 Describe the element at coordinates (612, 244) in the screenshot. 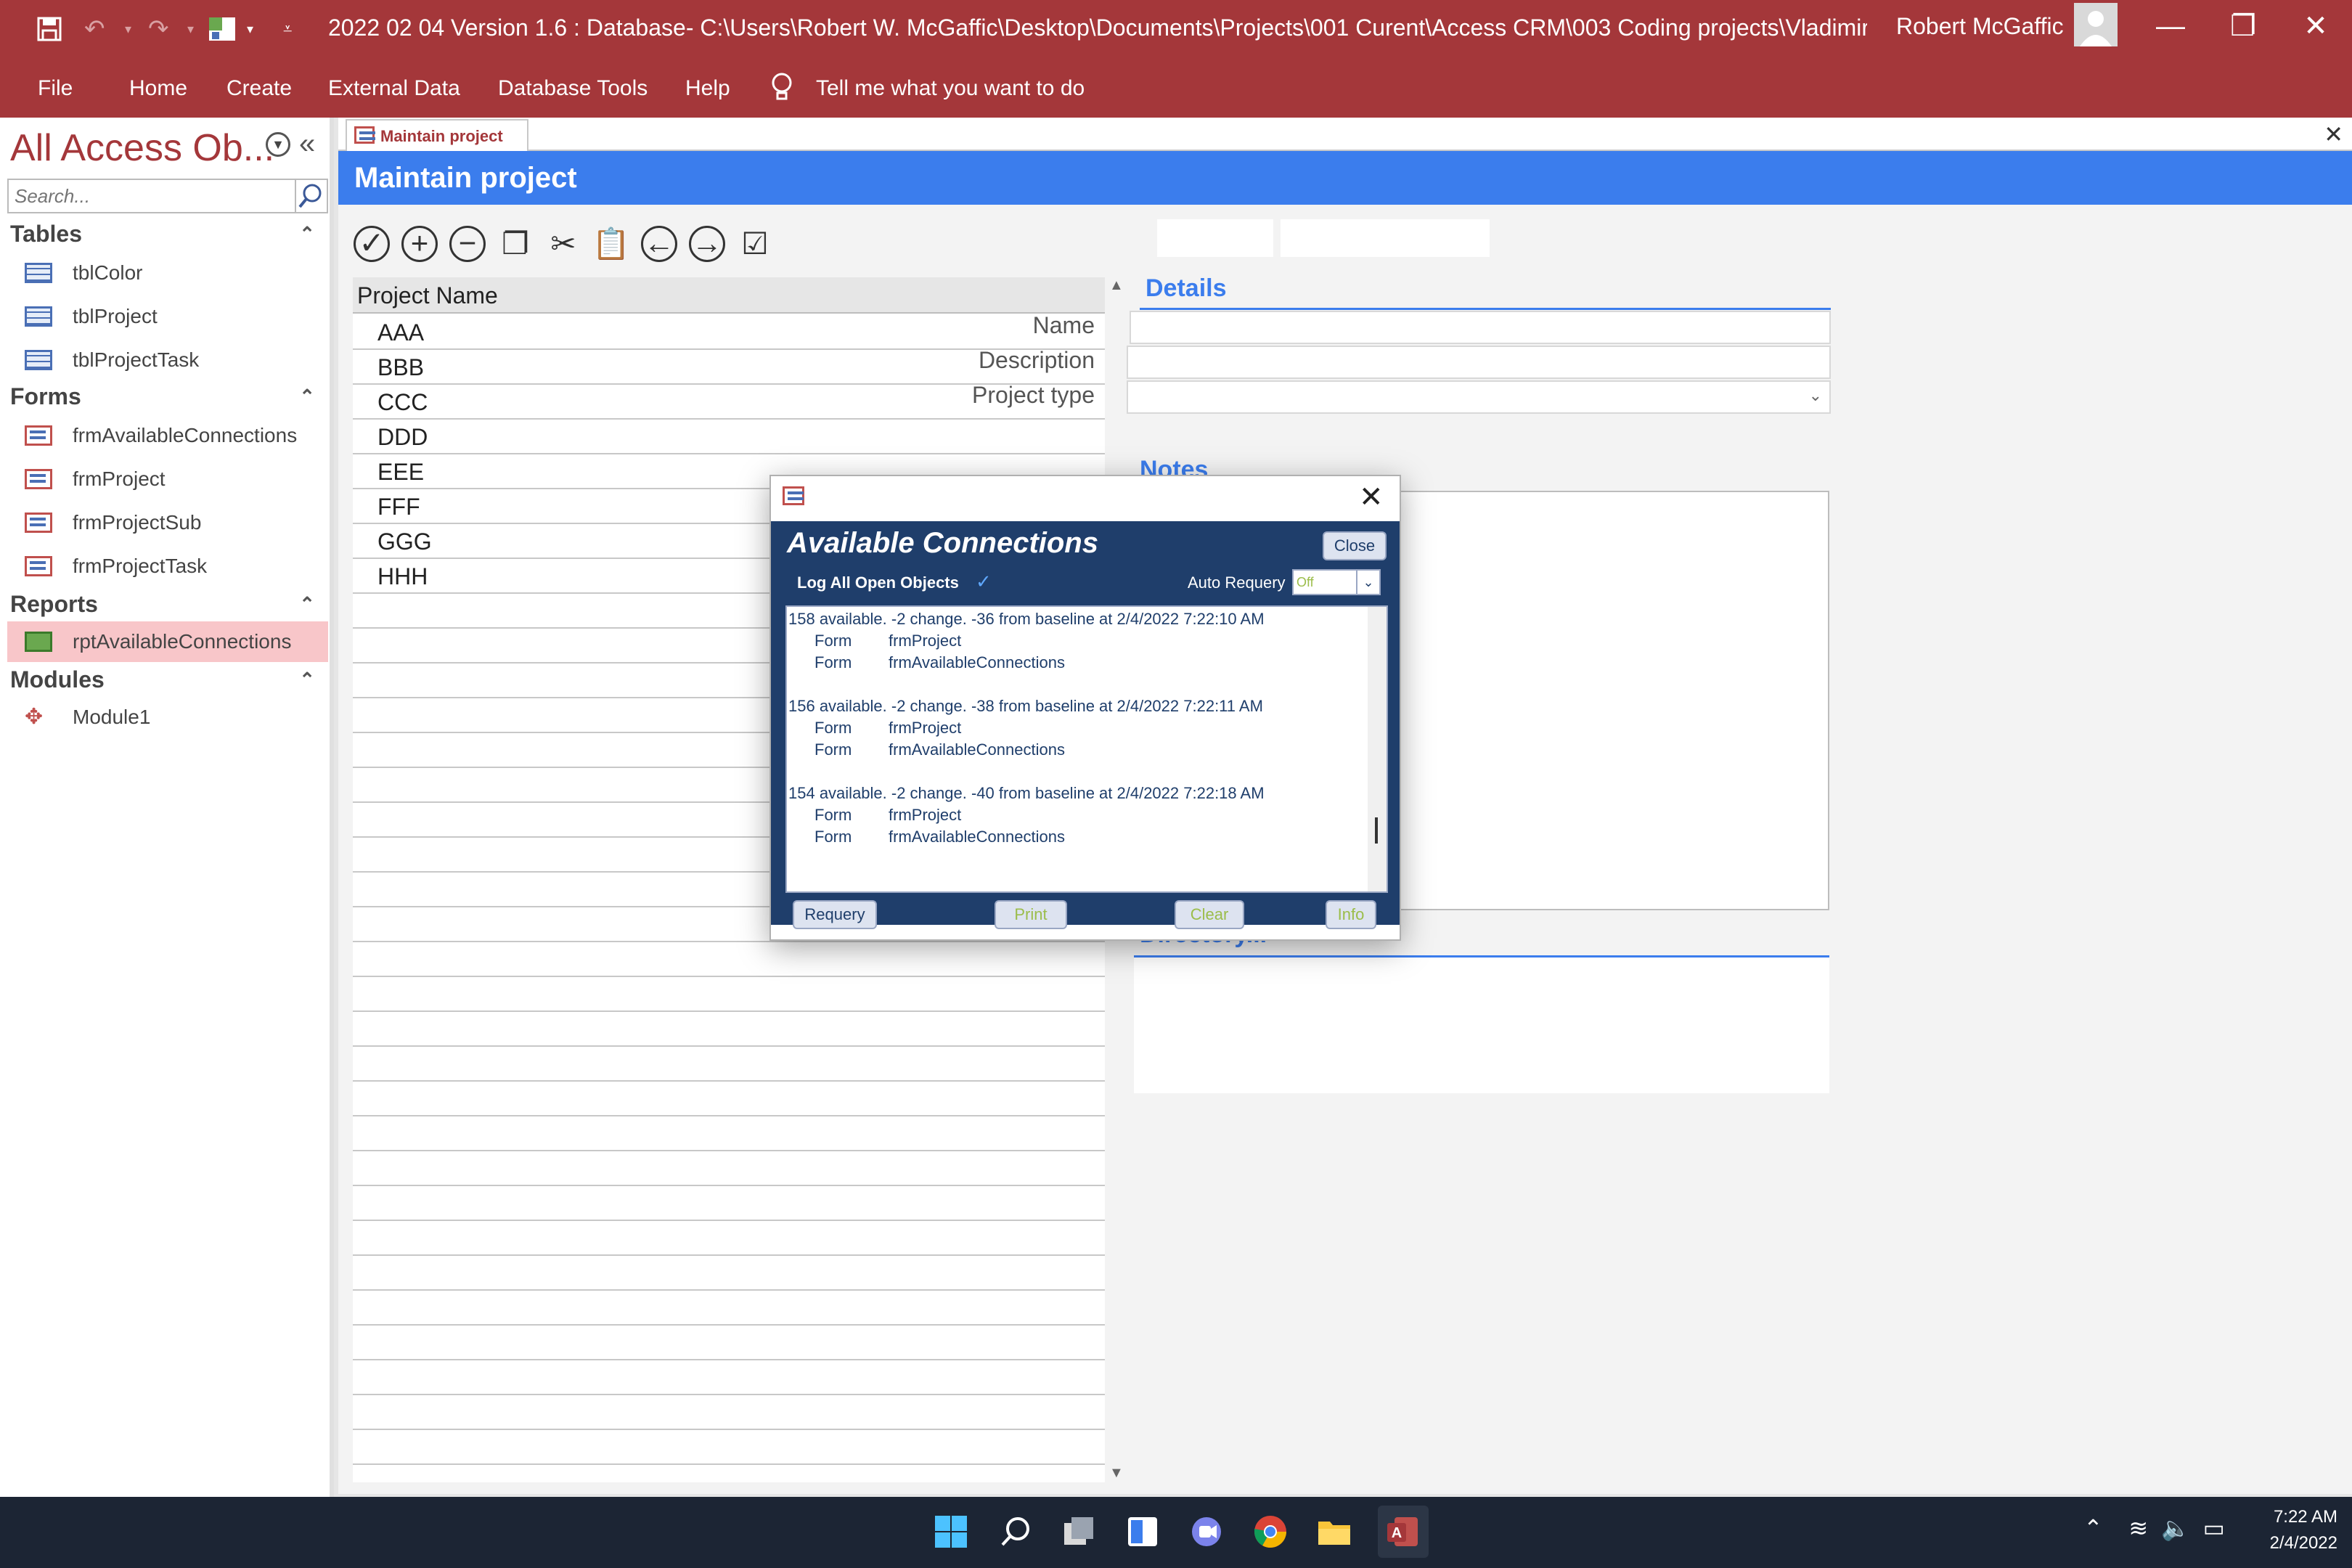

I see `paste-icon: 📋` at that location.